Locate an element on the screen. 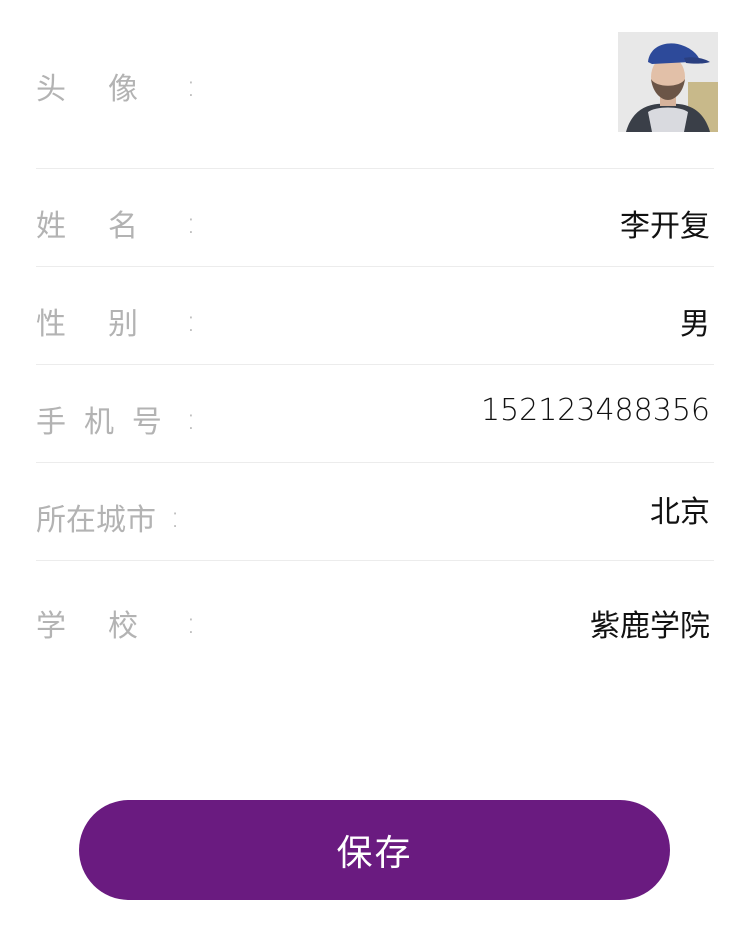 This screenshot has height=944, width=750. school-value: 紫鹿学院 is located at coordinates (650, 623).